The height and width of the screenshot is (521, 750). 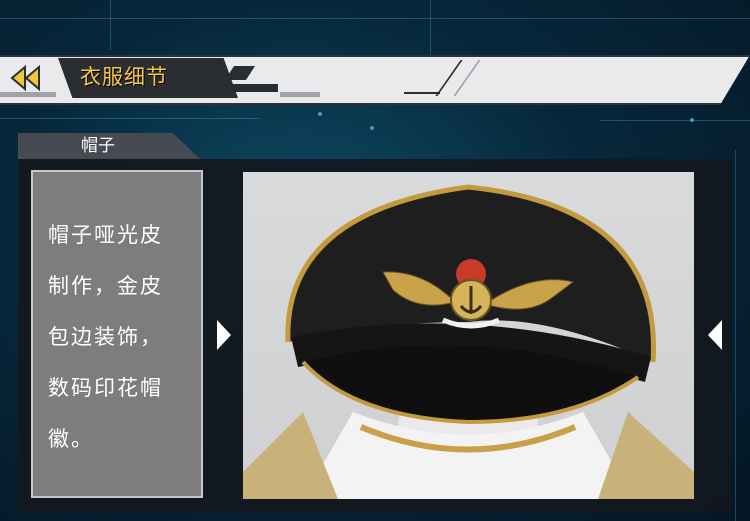 I want to click on next-arrow-button, so click(x=715, y=335).